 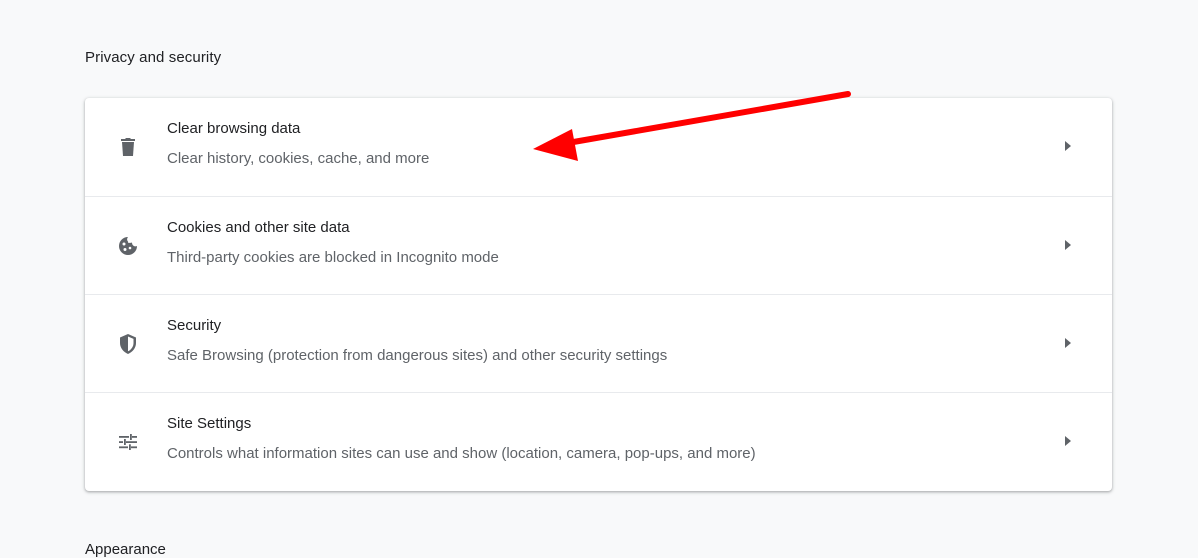 What do you see at coordinates (194, 325) in the screenshot?
I see `row-title: Security` at bounding box center [194, 325].